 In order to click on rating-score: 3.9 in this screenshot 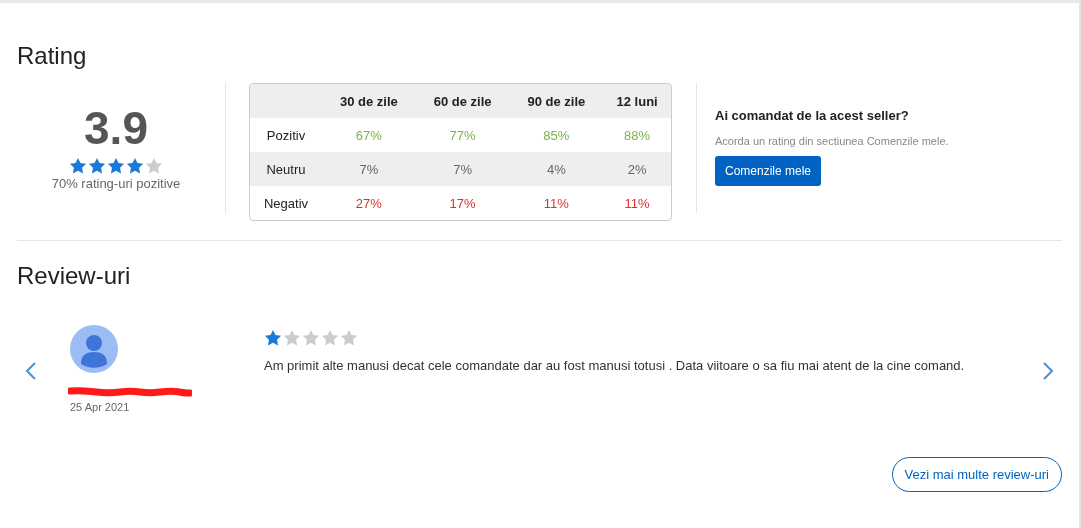, I will do `click(116, 128)`.